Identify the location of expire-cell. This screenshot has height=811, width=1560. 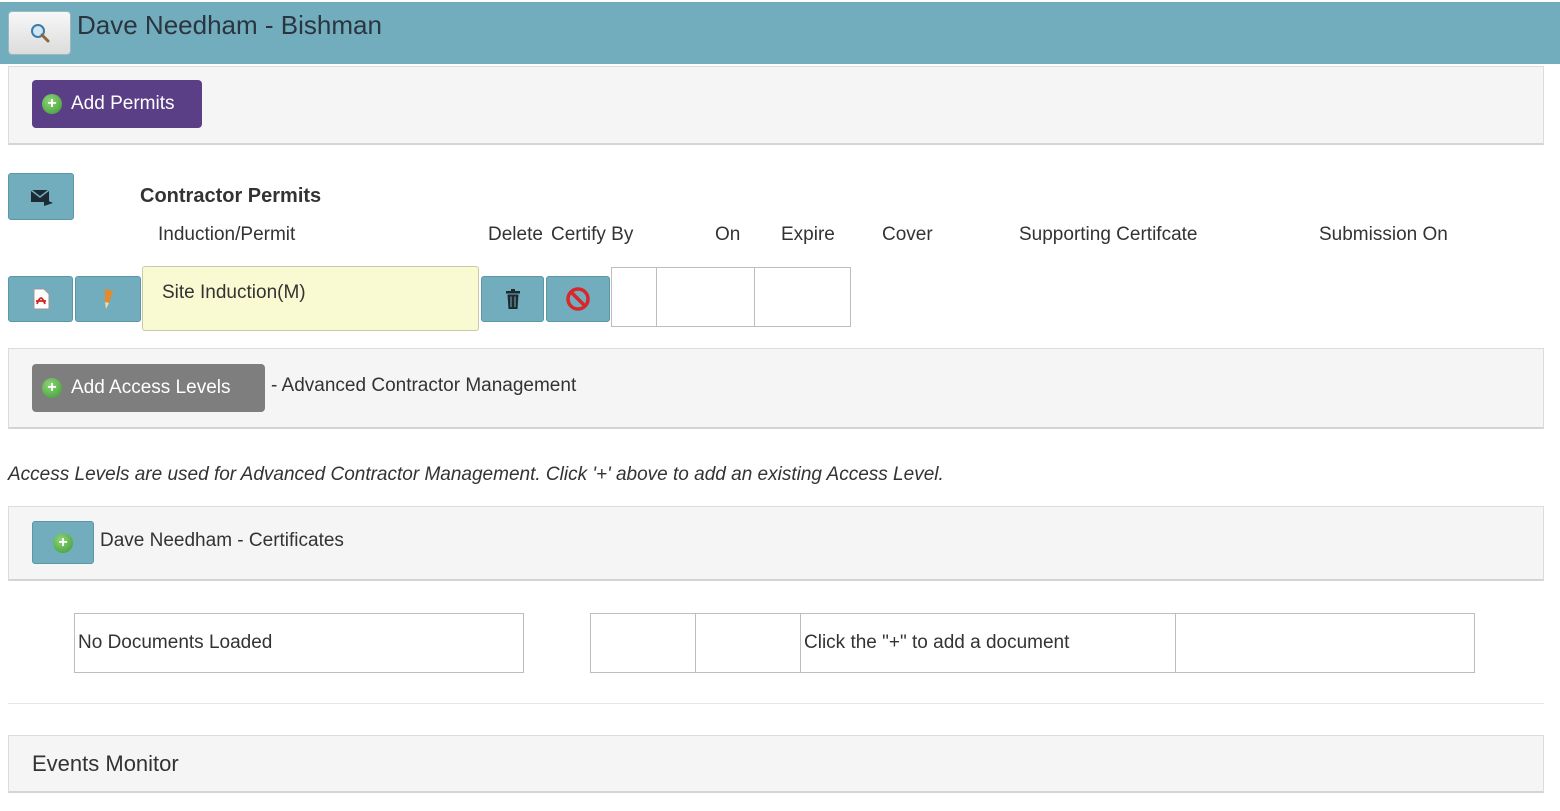
(802, 297).